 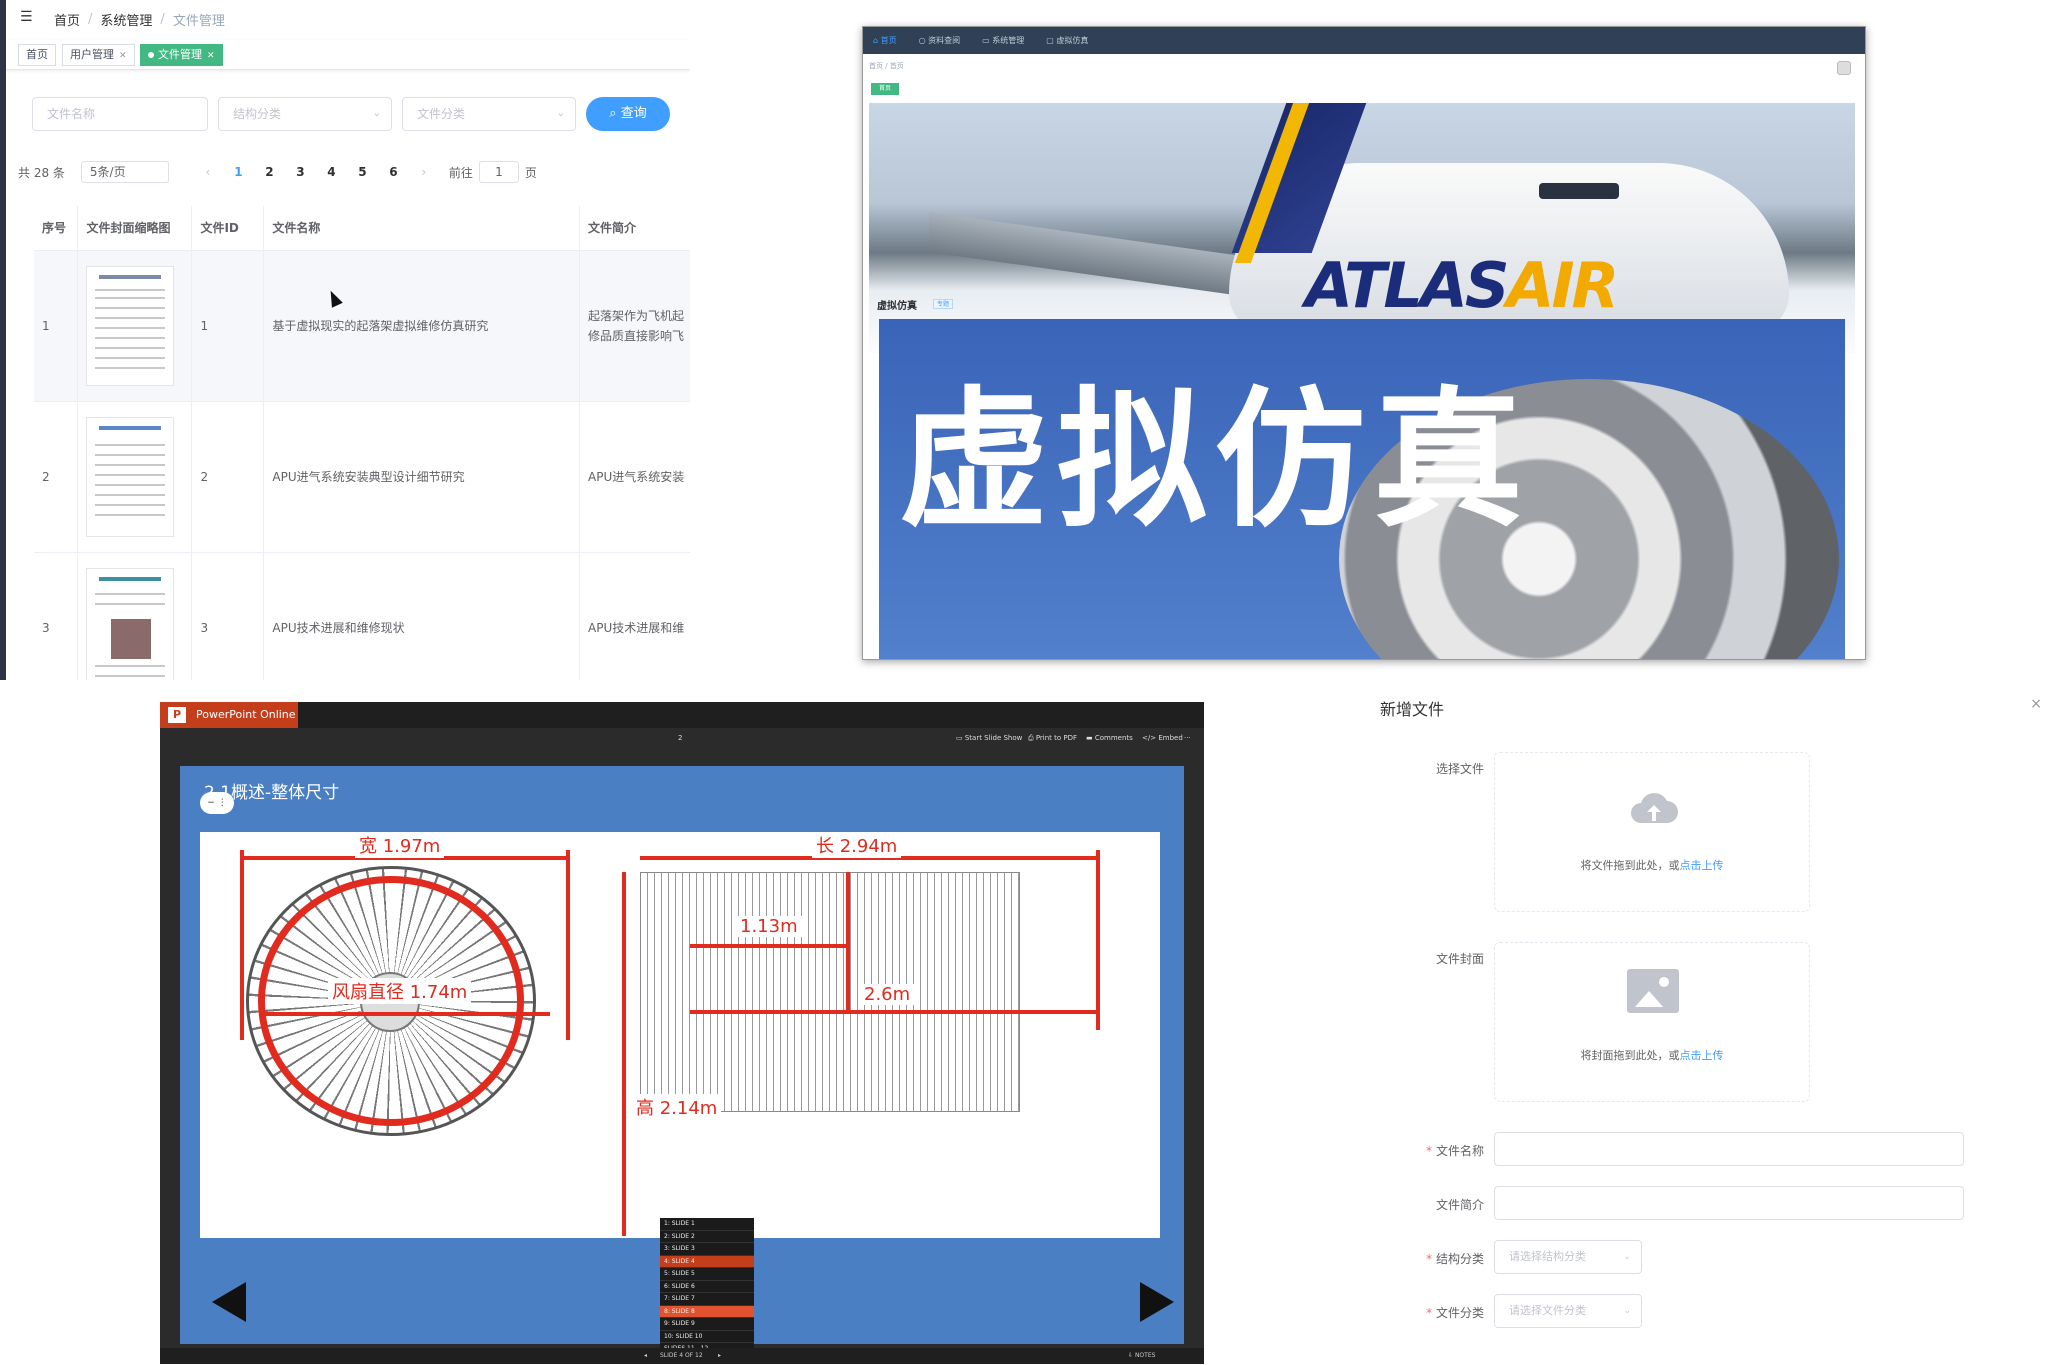 I want to click on row-index: 2, so click(x=56, y=477).